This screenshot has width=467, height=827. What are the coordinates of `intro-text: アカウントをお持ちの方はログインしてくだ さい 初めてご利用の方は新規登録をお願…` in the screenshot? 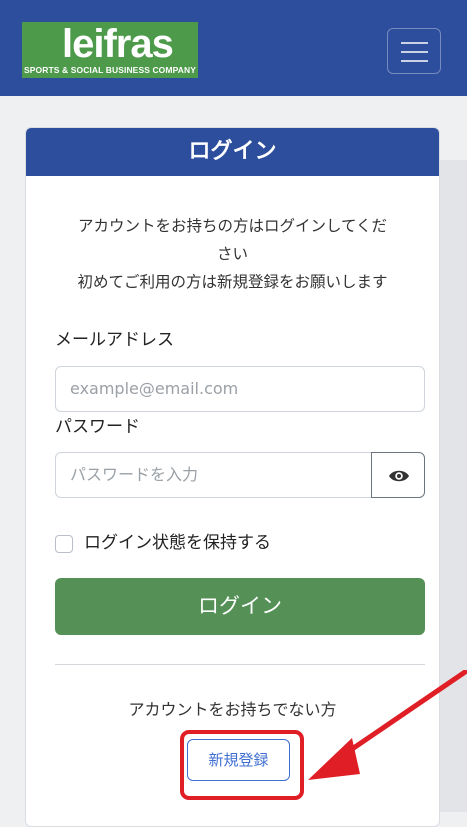 It's located at (232, 254).